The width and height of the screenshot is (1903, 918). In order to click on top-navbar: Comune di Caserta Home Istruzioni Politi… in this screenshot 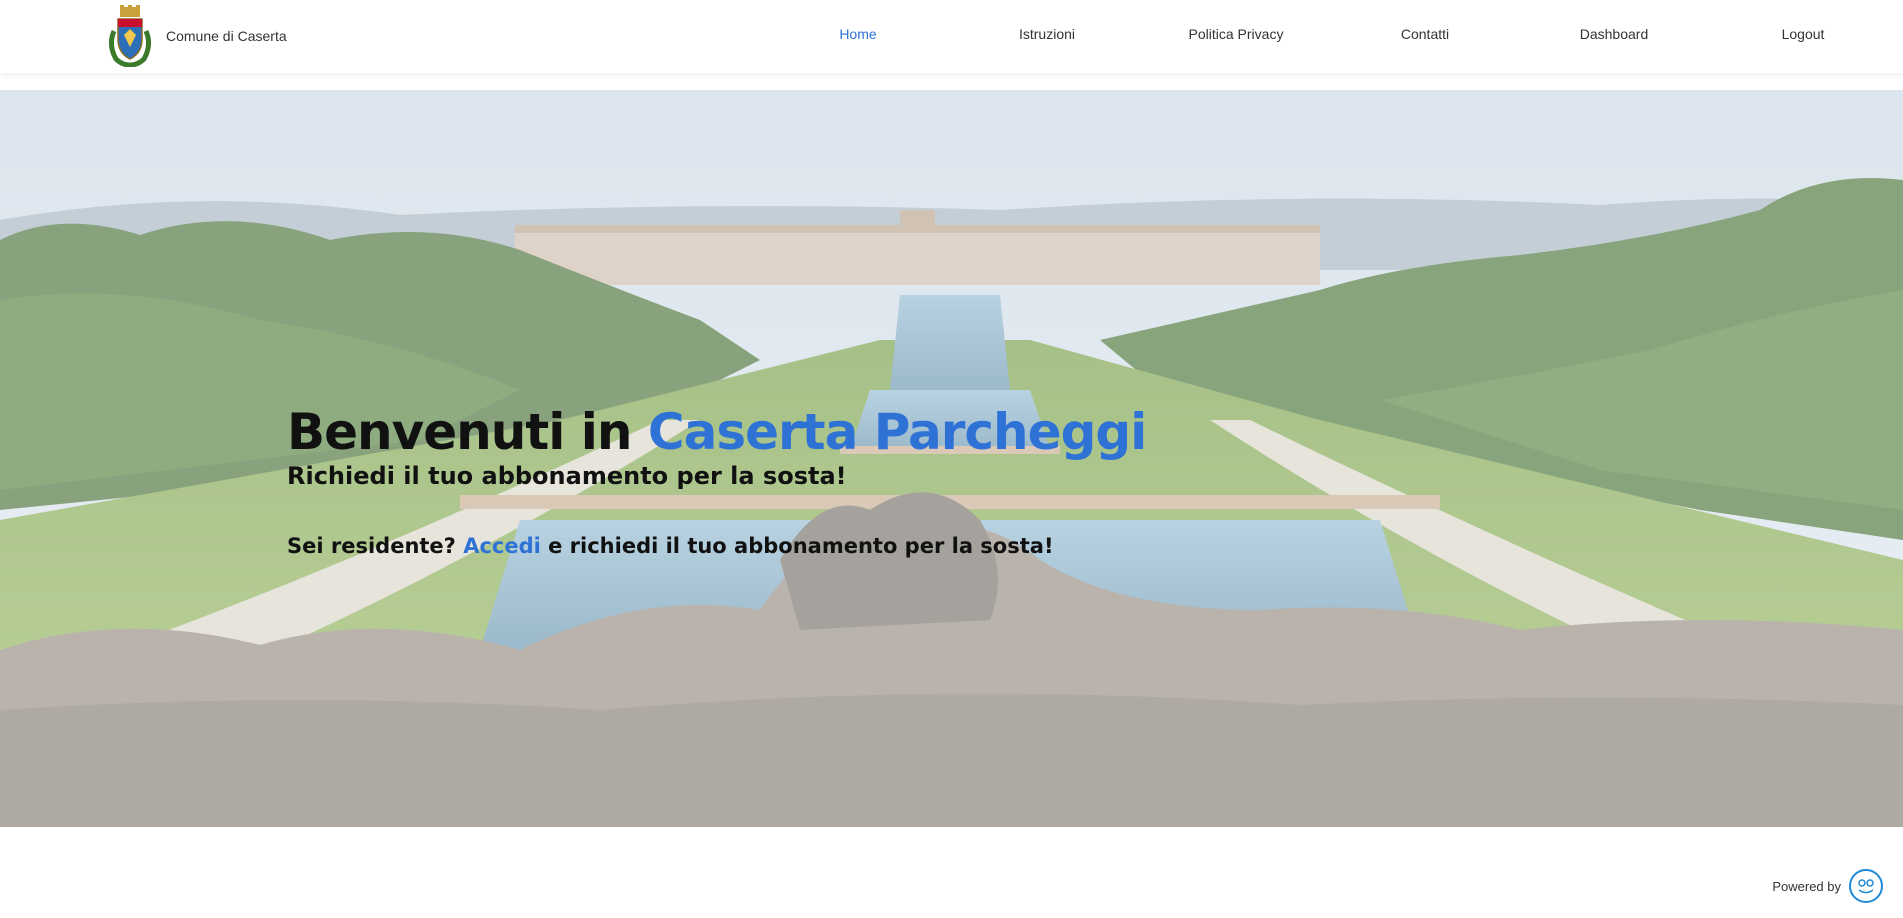, I will do `click(951, 36)`.